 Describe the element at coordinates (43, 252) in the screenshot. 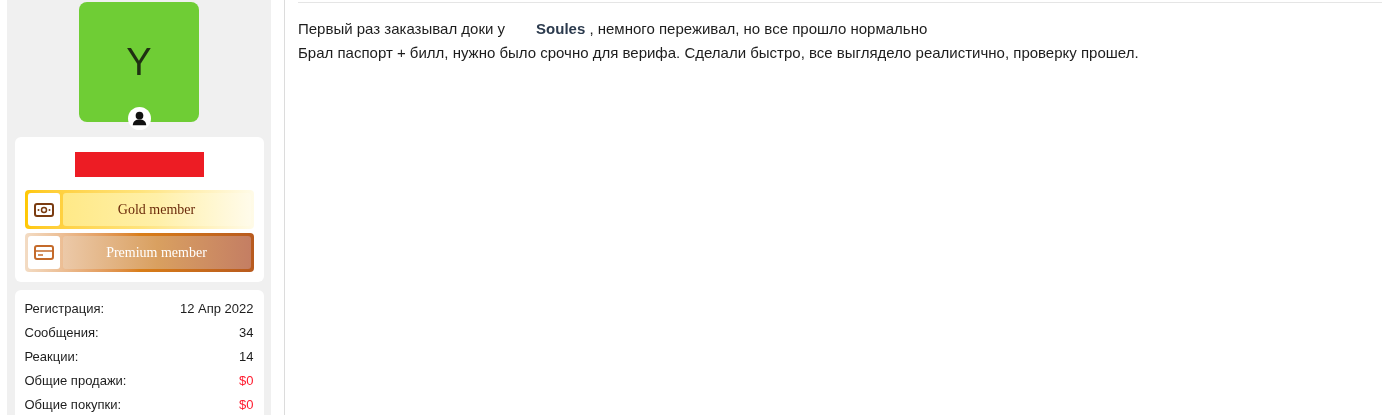

I see `card-icon` at that location.